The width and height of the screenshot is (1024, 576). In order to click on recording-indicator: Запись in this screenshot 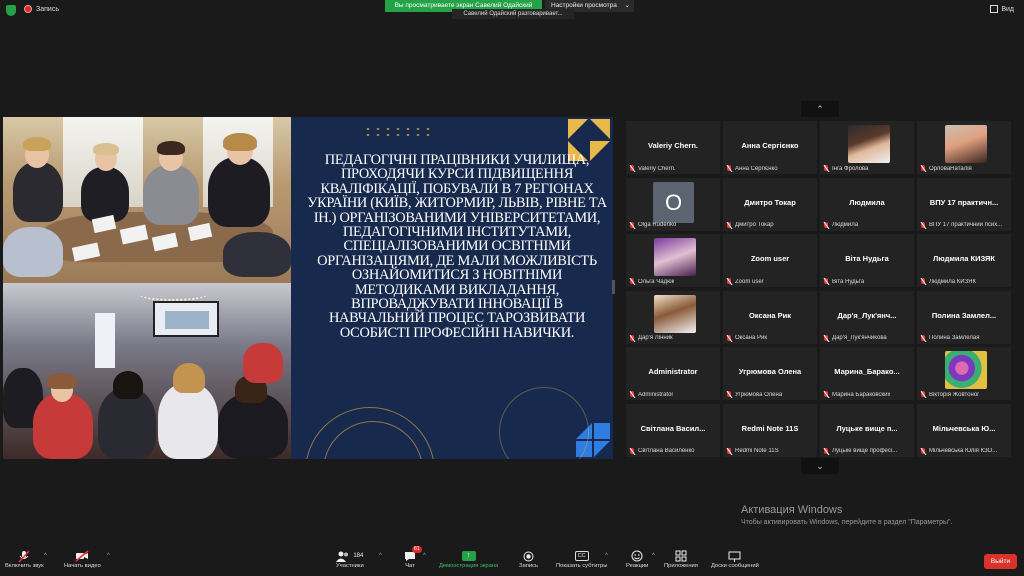, I will do `click(41, 9)`.